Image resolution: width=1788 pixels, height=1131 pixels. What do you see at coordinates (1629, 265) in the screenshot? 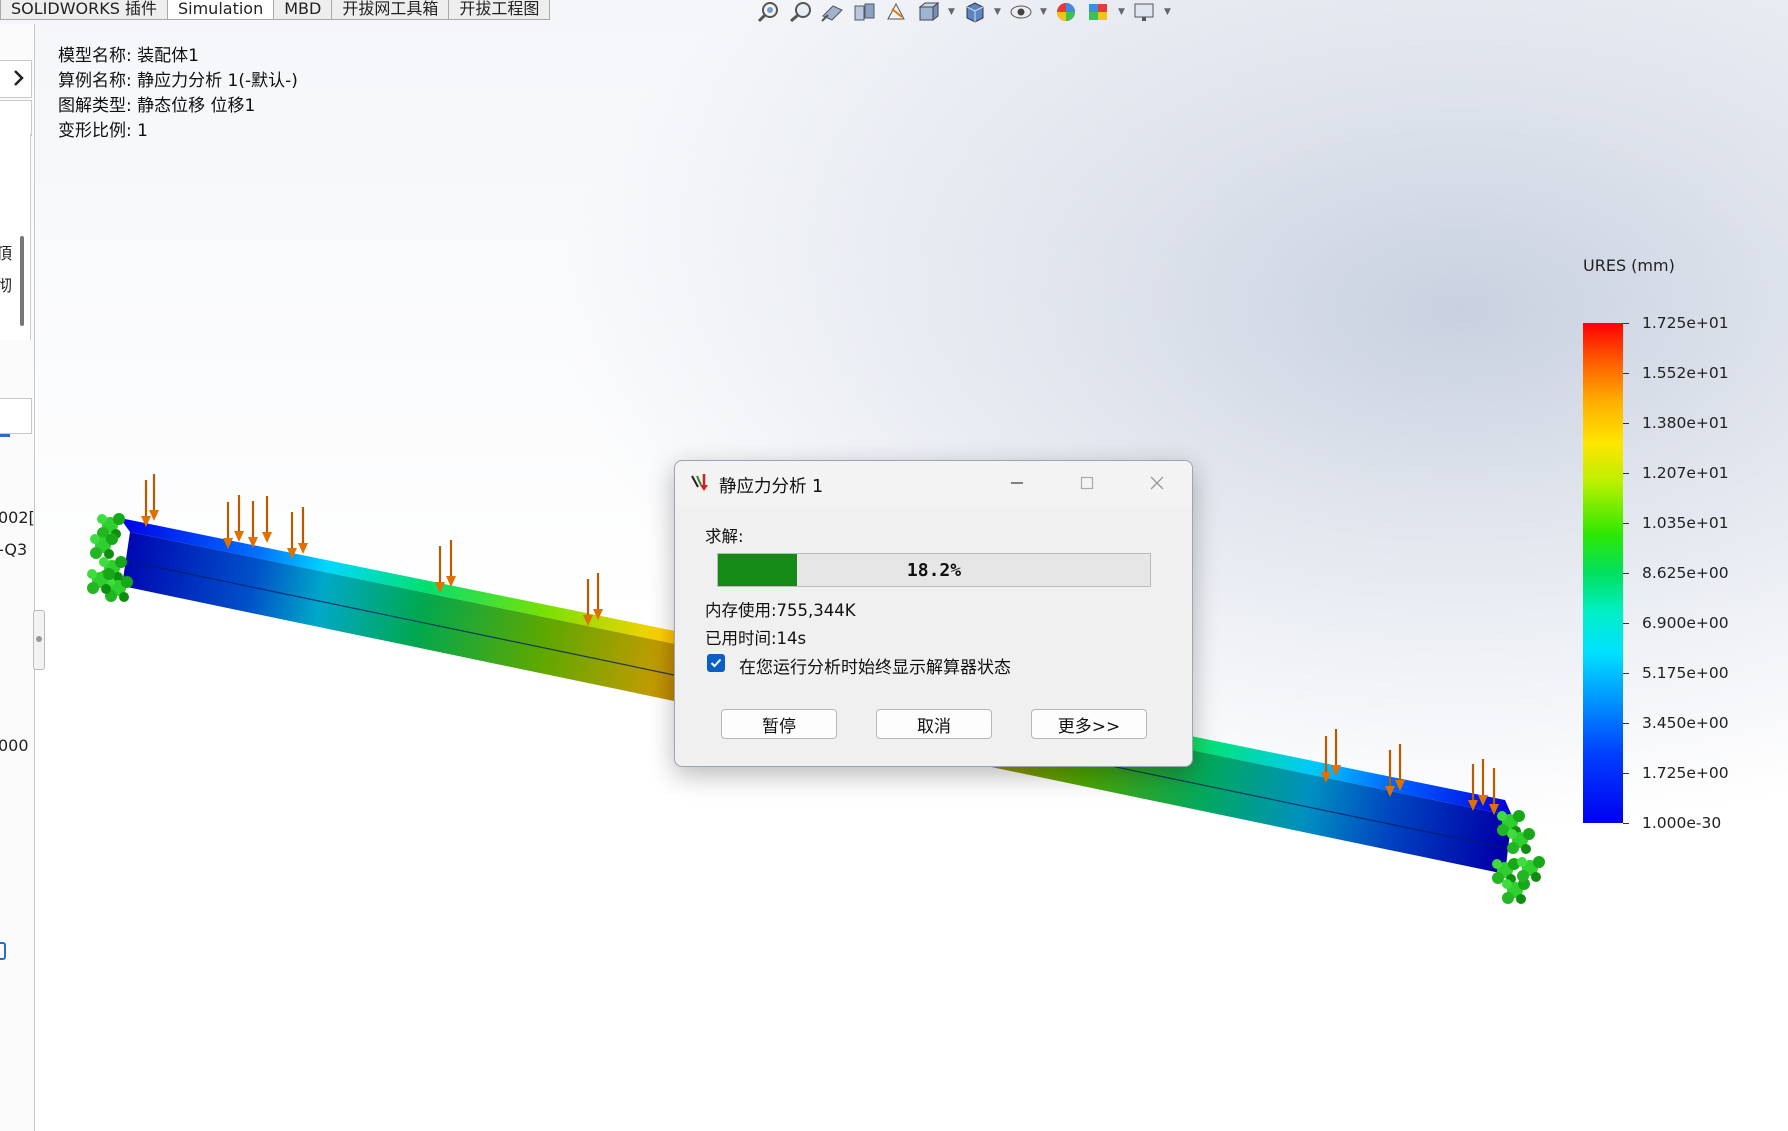
I see `legend-title: URES (mm)` at bounding box center [1629, 265].